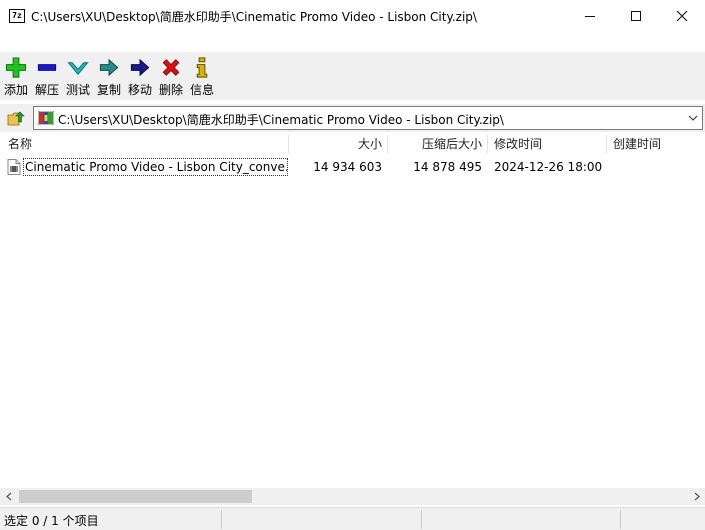  I want to click on copy-button: 复制, so click(109, 77).